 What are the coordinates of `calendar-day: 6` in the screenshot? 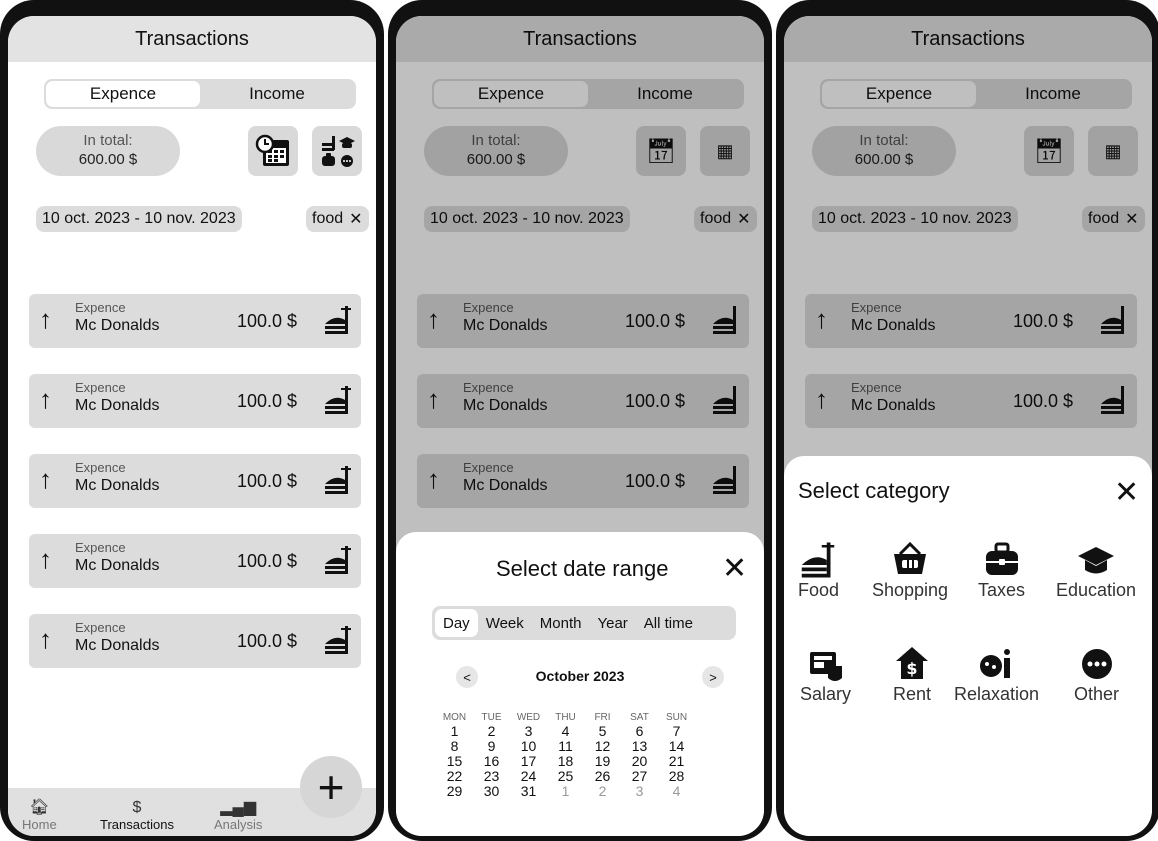 It's located at (639, 731).